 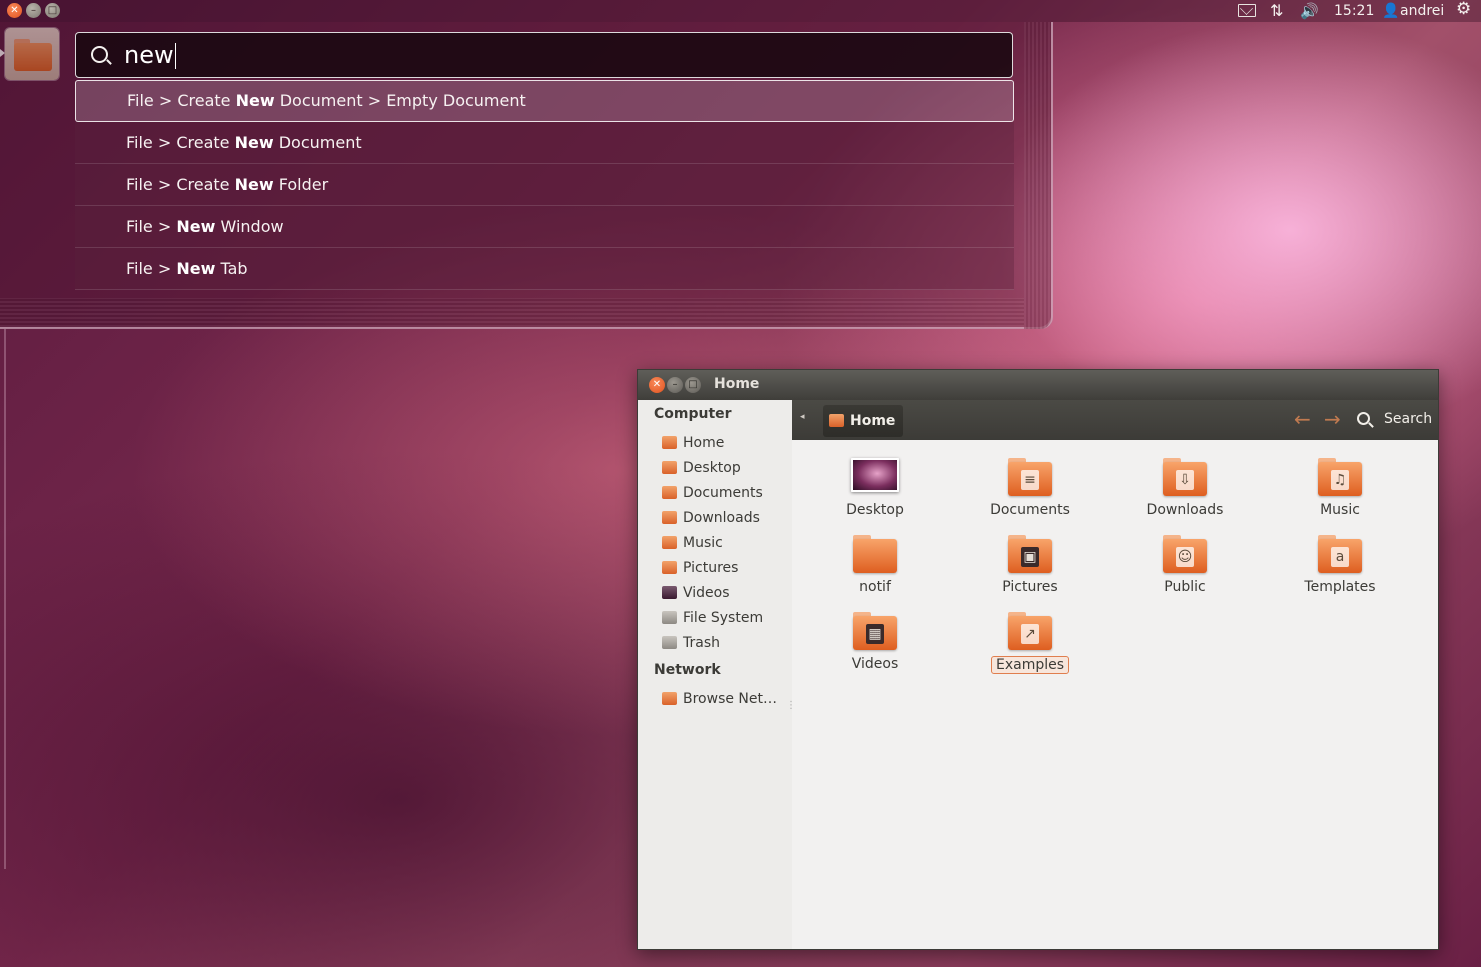 I want to click on downloads-folder-icon: ⇩, so click(x=1185, y=476).